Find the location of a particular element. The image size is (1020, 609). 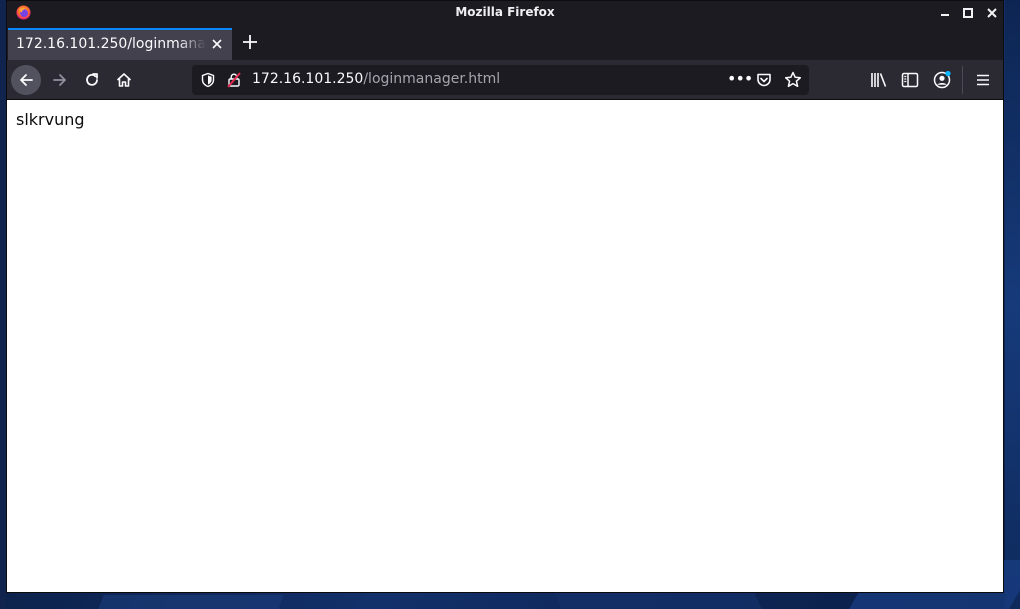

pocket-button is located at coordinates (764, 80).